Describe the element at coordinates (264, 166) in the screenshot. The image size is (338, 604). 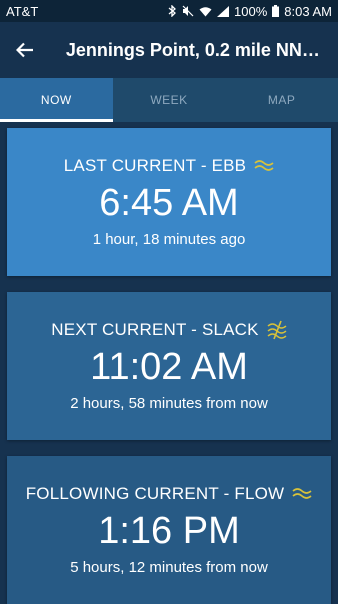
I see `ebb-waves-icon` at that location.